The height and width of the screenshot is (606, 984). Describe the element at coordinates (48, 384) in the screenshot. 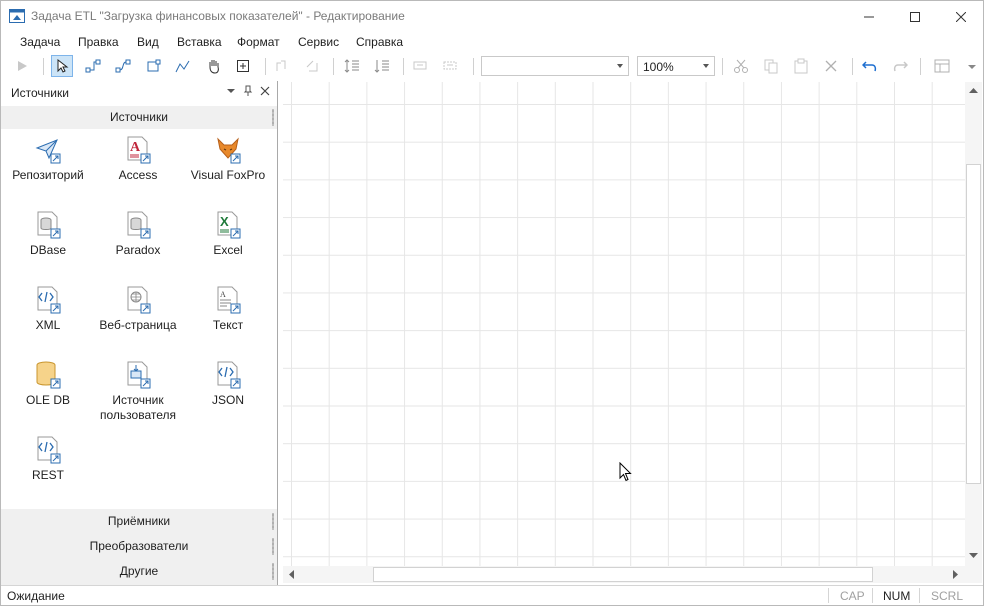

I see `source-item-ole-db: OLE DB` at that location.